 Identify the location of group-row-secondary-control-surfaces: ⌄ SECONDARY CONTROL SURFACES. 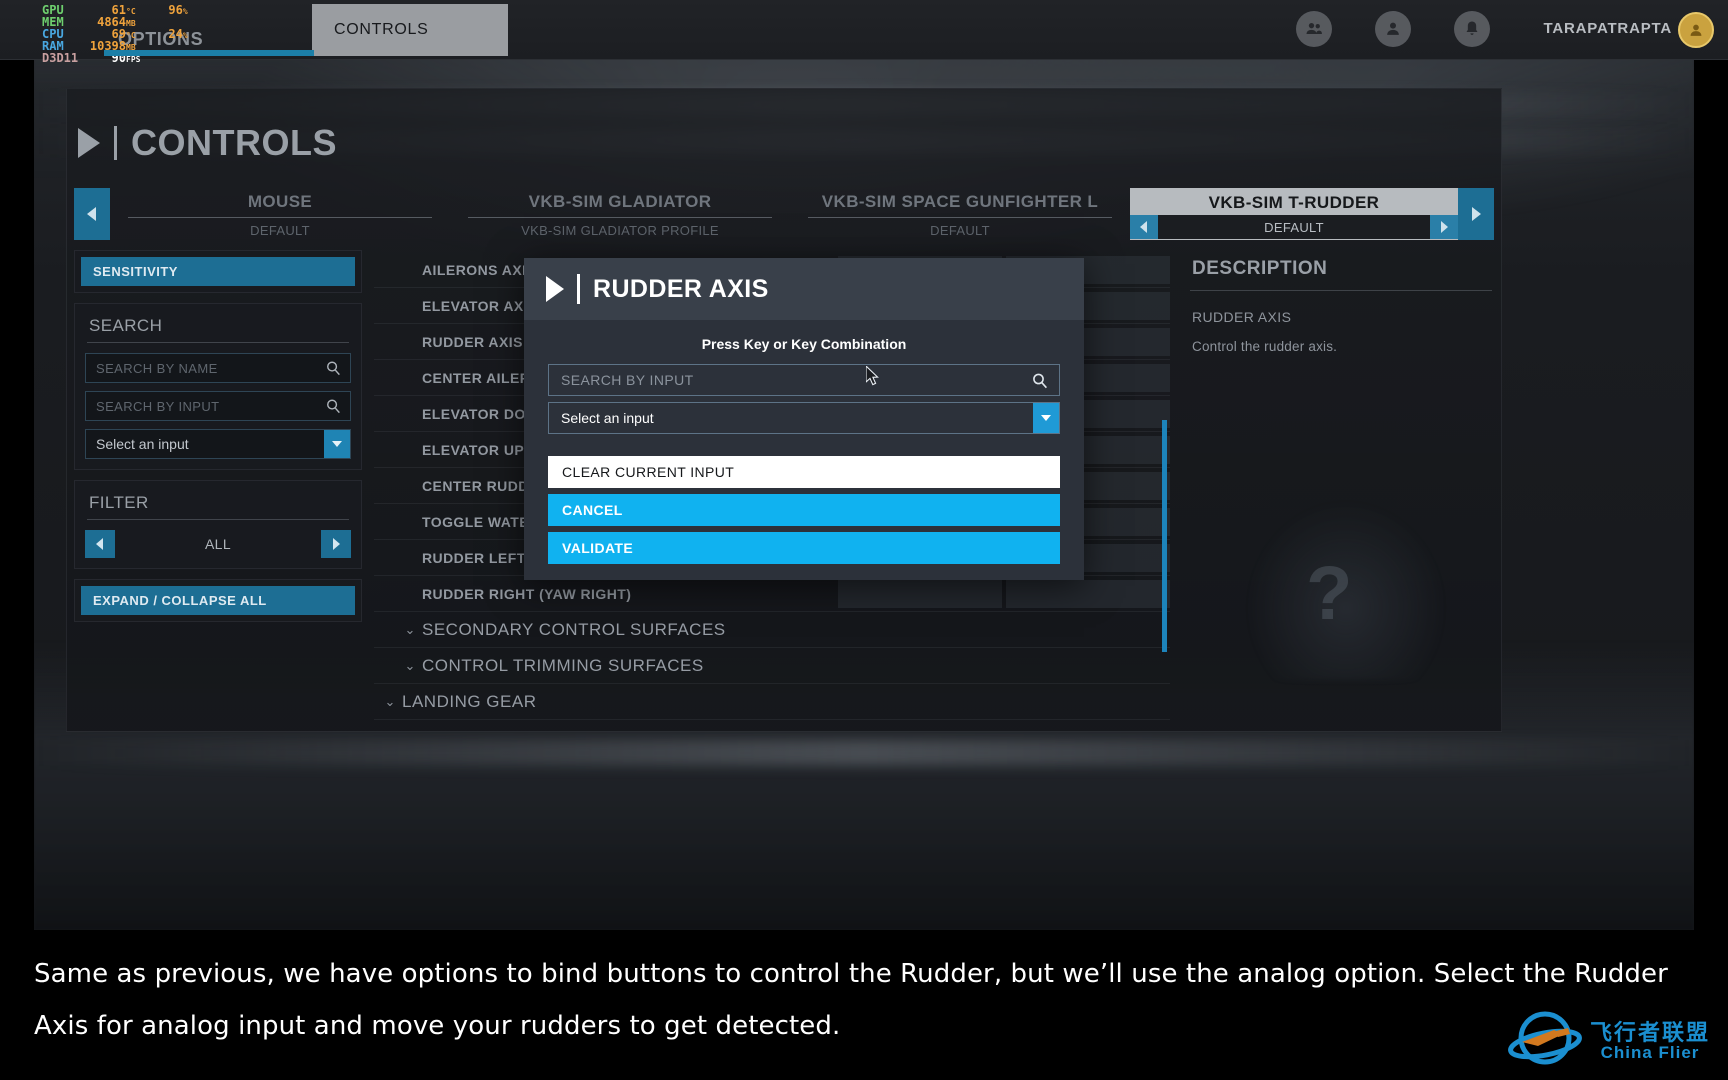
(772, 630).